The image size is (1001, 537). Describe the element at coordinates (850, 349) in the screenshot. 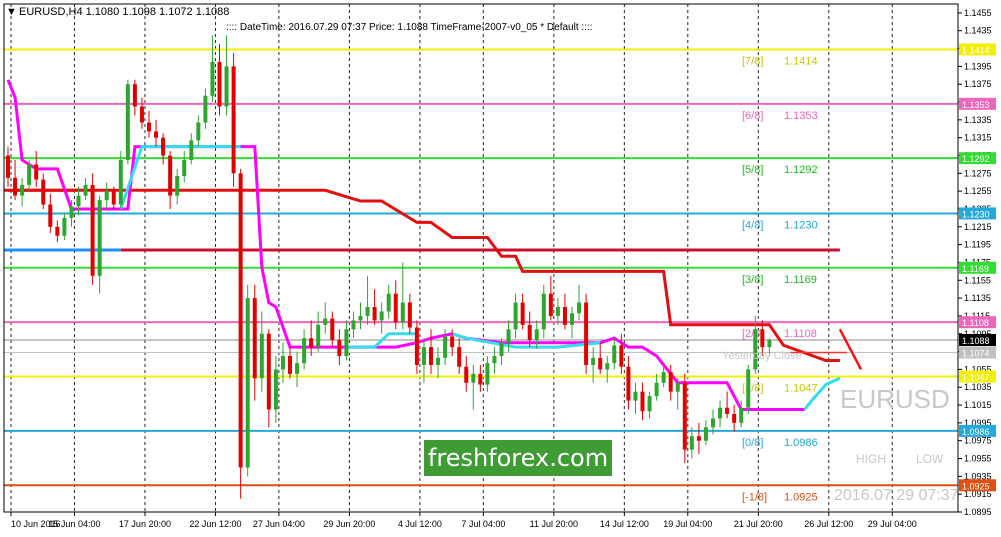

I see `red-arrow-line` at that location.